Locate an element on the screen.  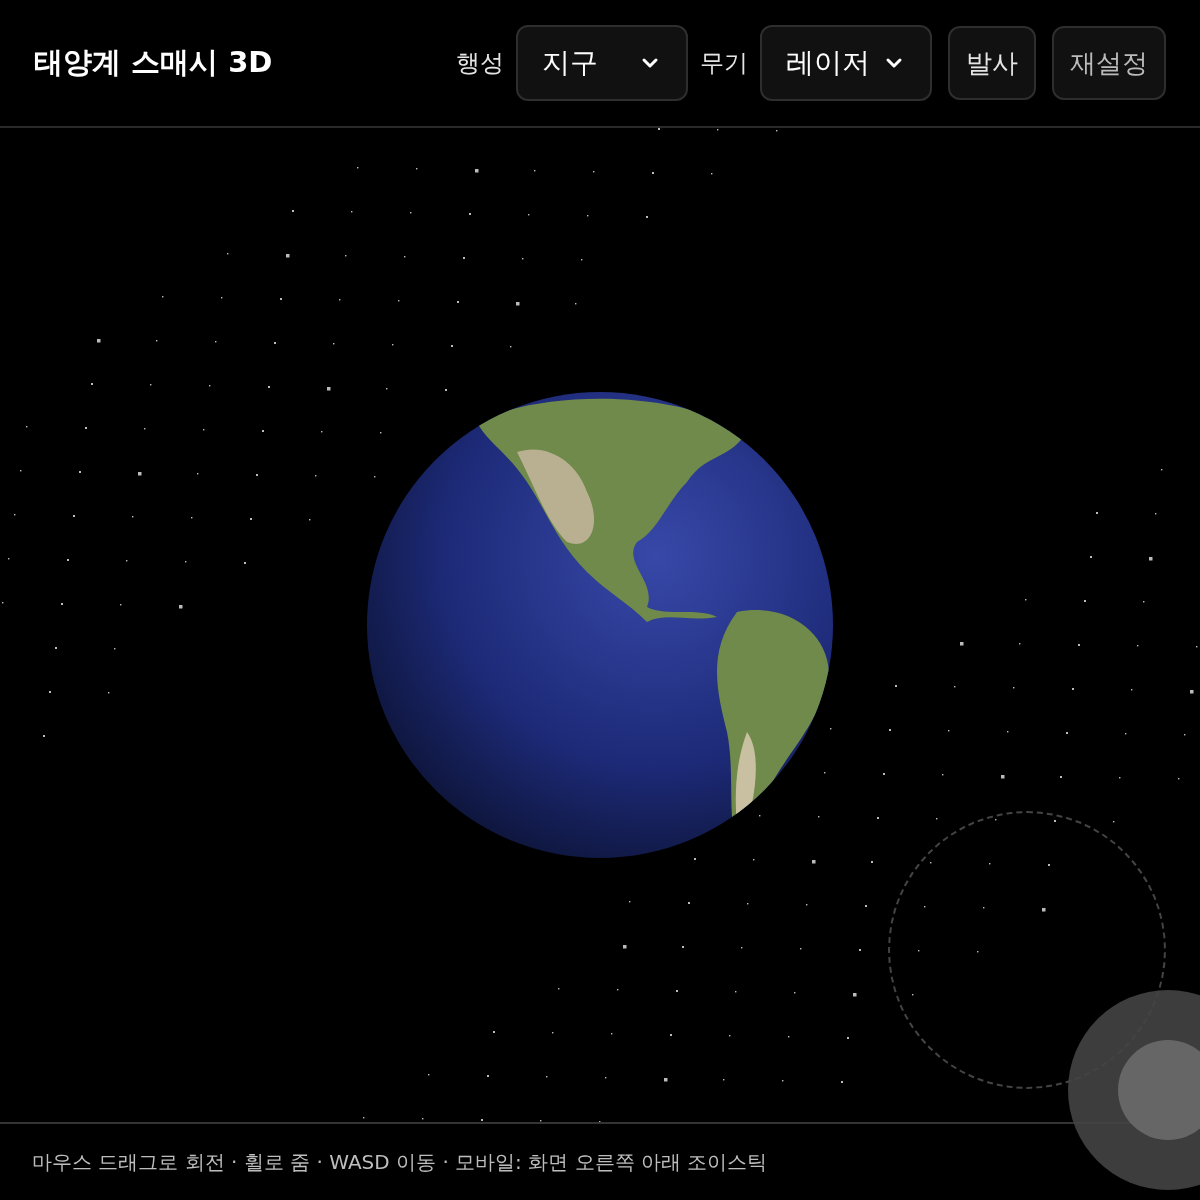
app-title: 태양계 스매시 3D is located at coordinates (154, 63).